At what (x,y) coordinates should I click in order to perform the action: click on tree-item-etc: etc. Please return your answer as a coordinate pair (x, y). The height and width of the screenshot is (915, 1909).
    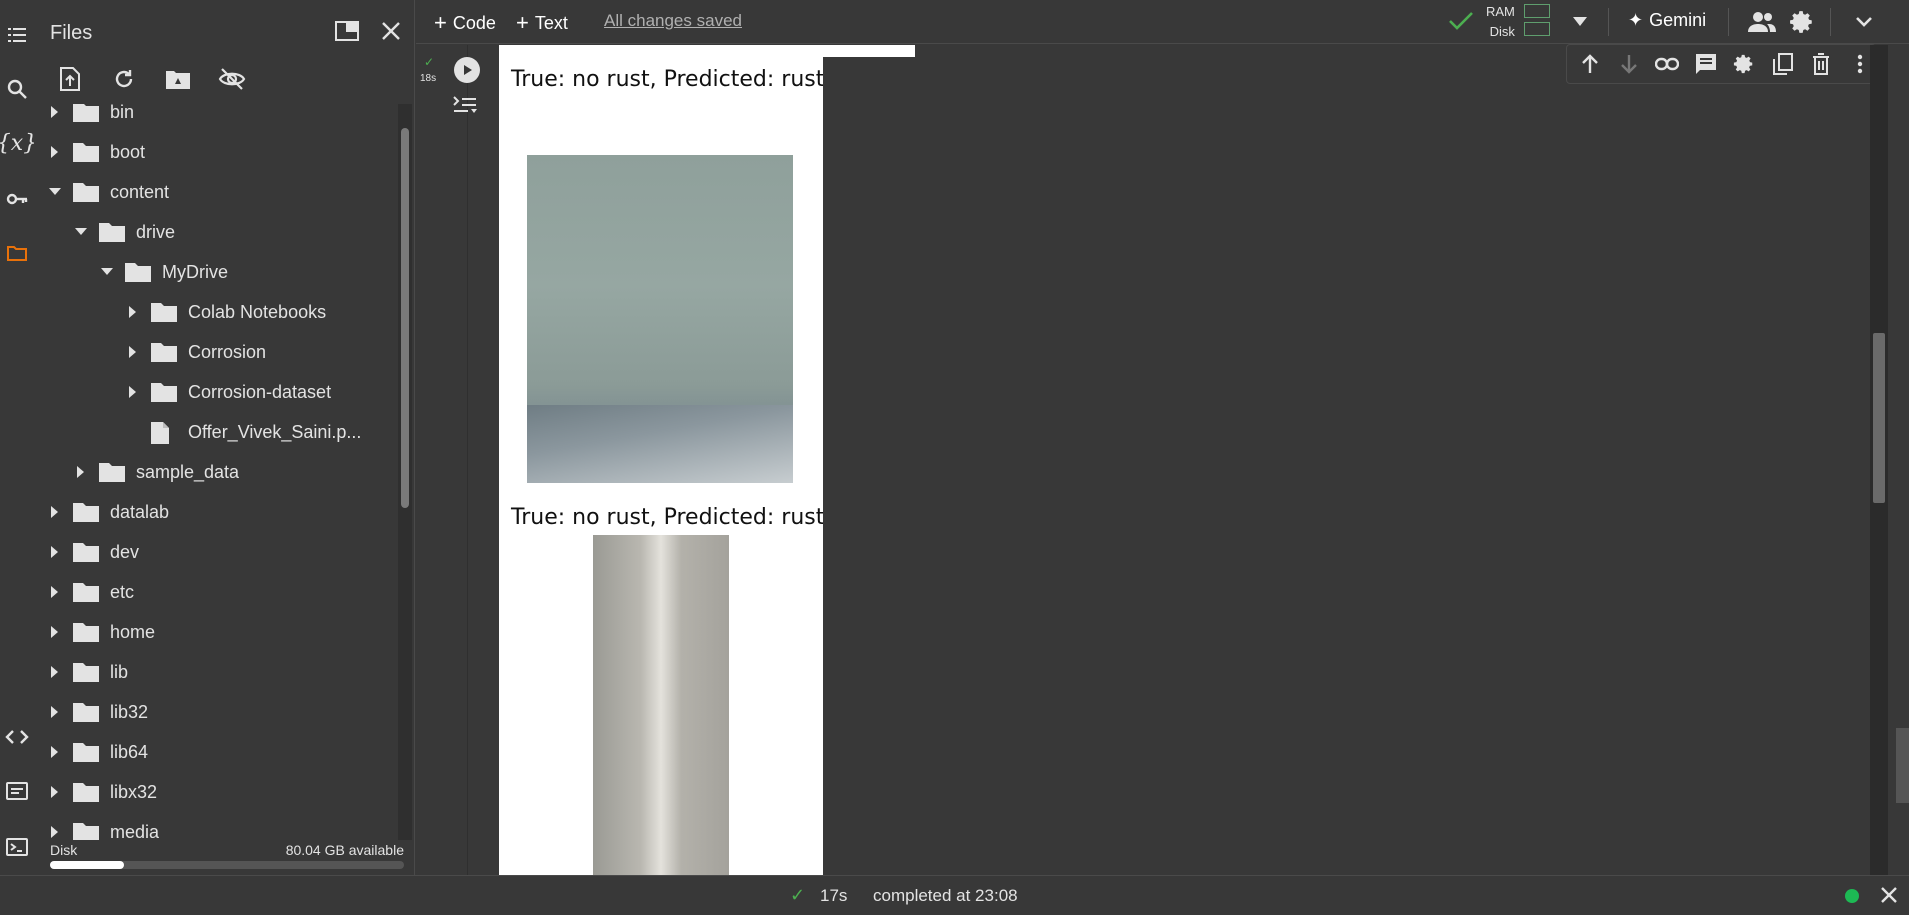
    Looking at the image, I should click on (215, 592).